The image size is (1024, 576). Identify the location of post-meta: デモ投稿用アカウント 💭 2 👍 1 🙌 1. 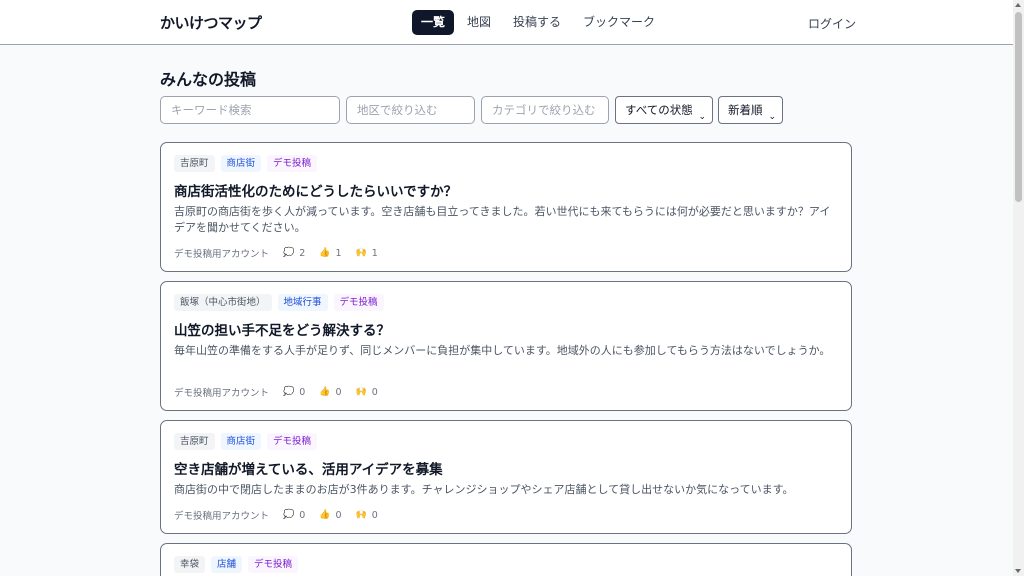
(283, 253).